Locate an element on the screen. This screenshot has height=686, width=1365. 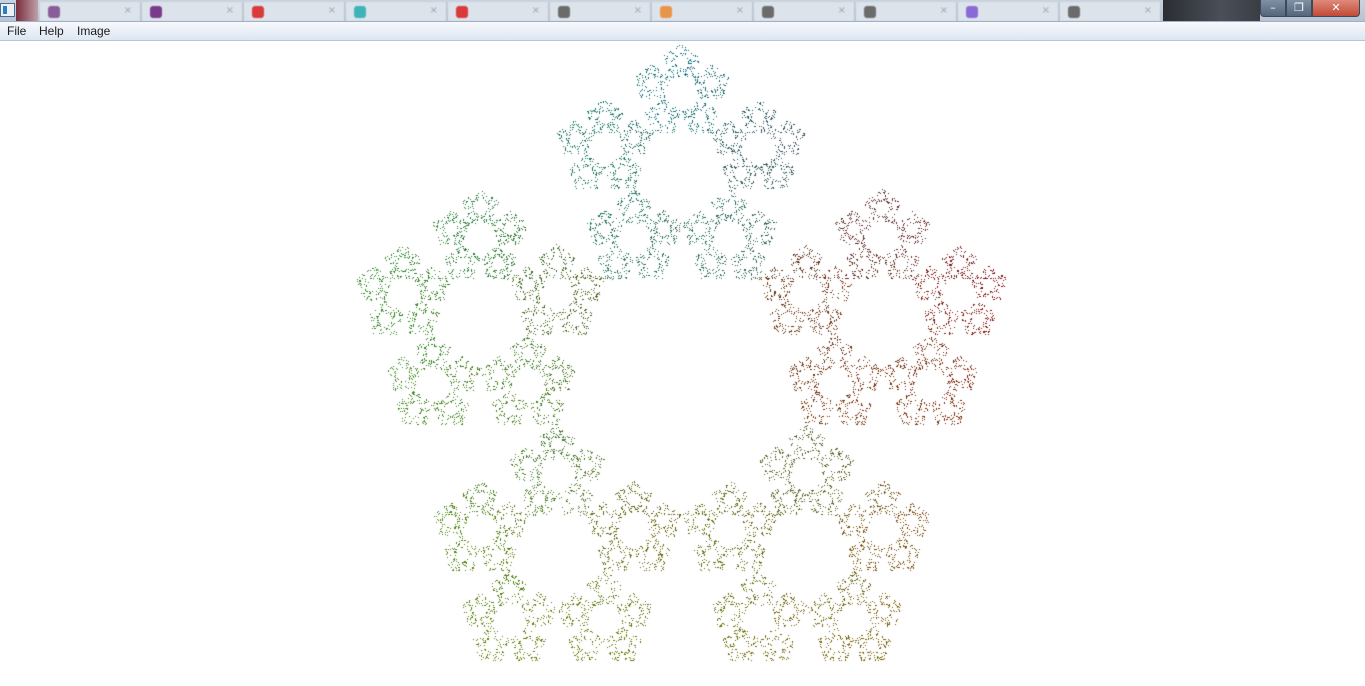
app-icon is located at coordinates (7, 10).